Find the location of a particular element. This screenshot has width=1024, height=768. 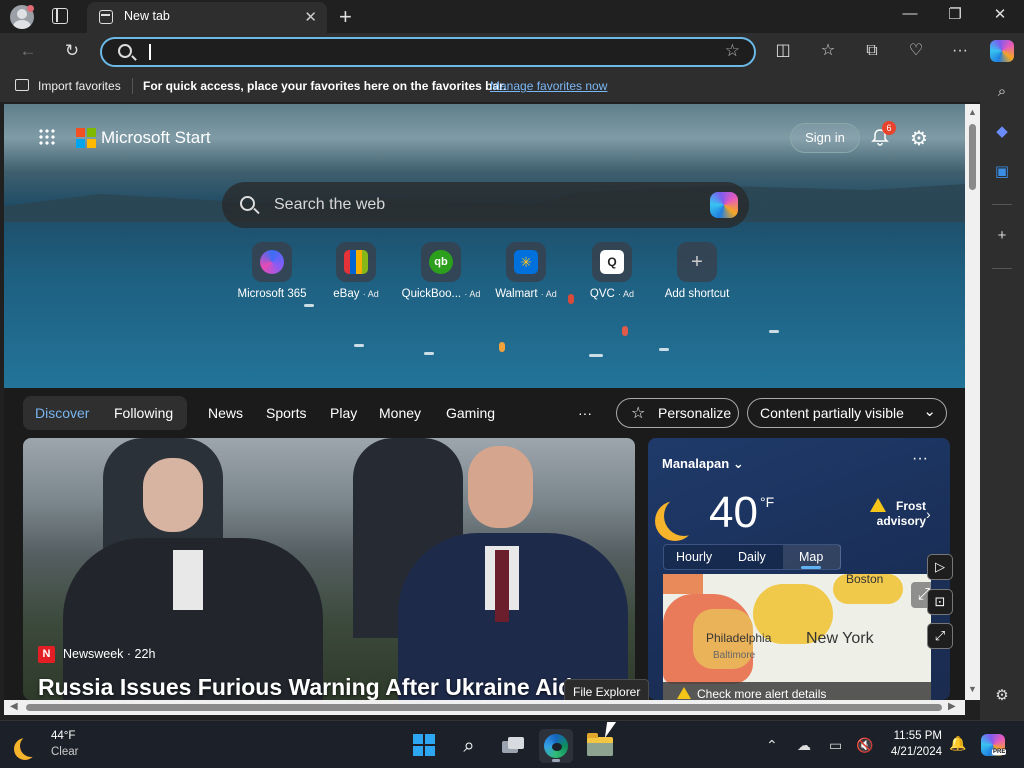

onedrive-cloud-icon: ☁ is located at coordinates (804, 745).